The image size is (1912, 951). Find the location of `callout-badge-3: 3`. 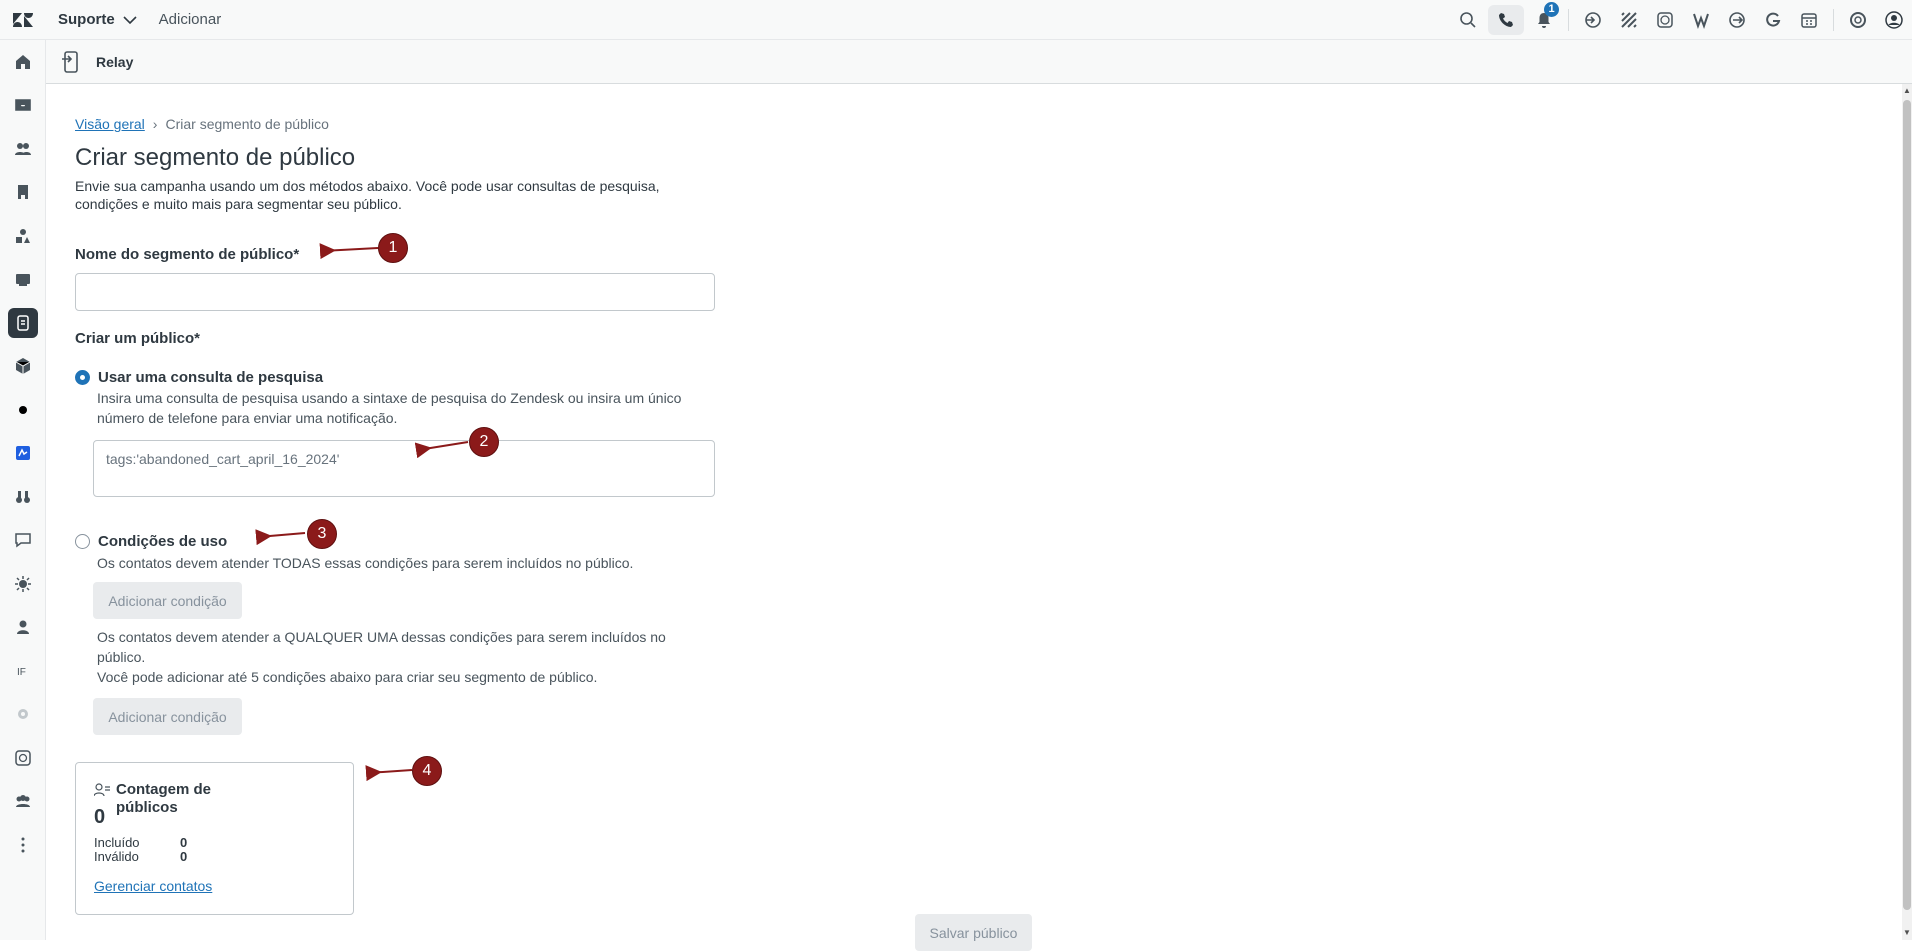

callout-badge-3: 3 is located at coordinates (322, 534).